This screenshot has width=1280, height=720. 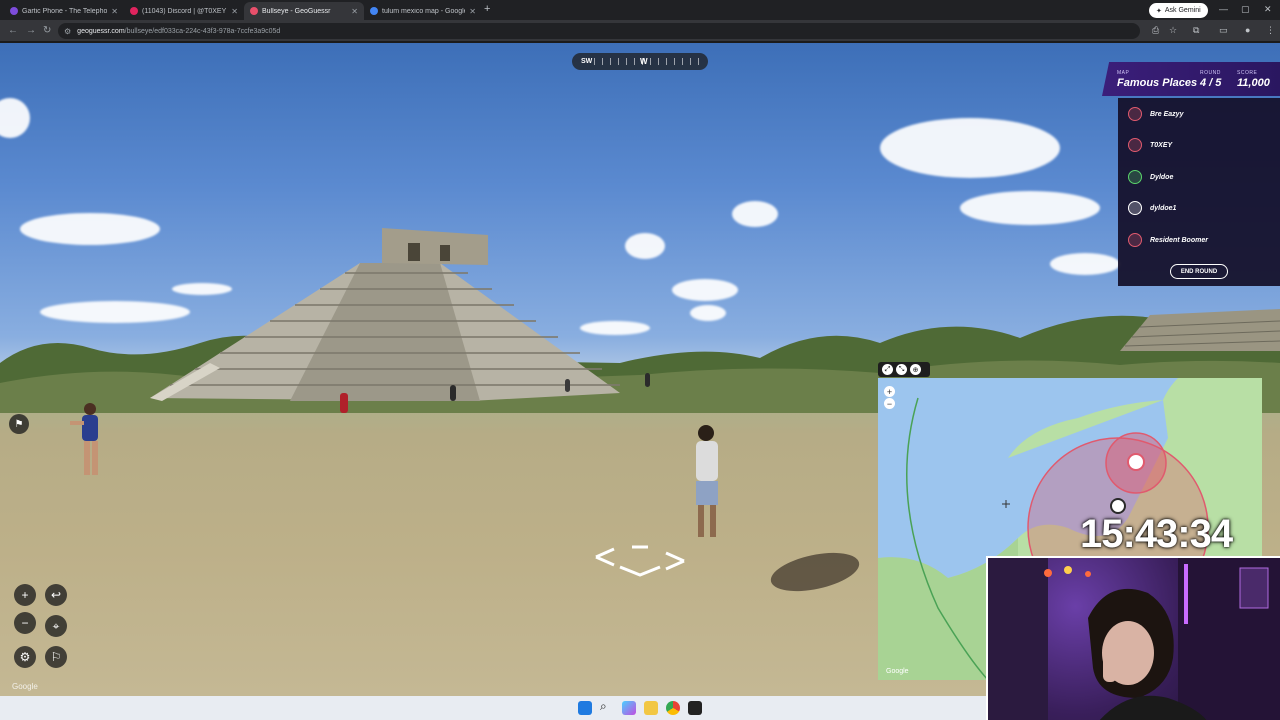 I want to click on report-location-icon: ⚑, so click(x=19, y=424).